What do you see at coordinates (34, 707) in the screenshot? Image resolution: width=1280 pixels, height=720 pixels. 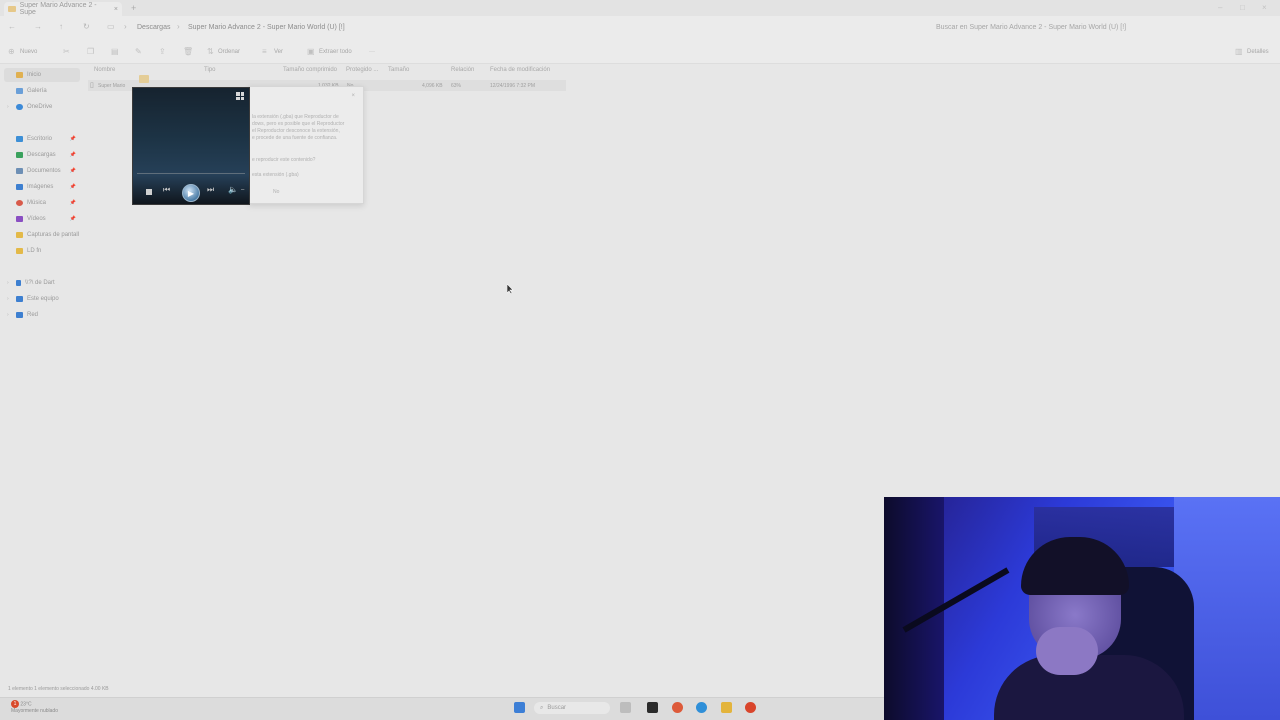 I see `weather-widget: 1 23°C Mayormente nublado` at bounding box center [34, 707].